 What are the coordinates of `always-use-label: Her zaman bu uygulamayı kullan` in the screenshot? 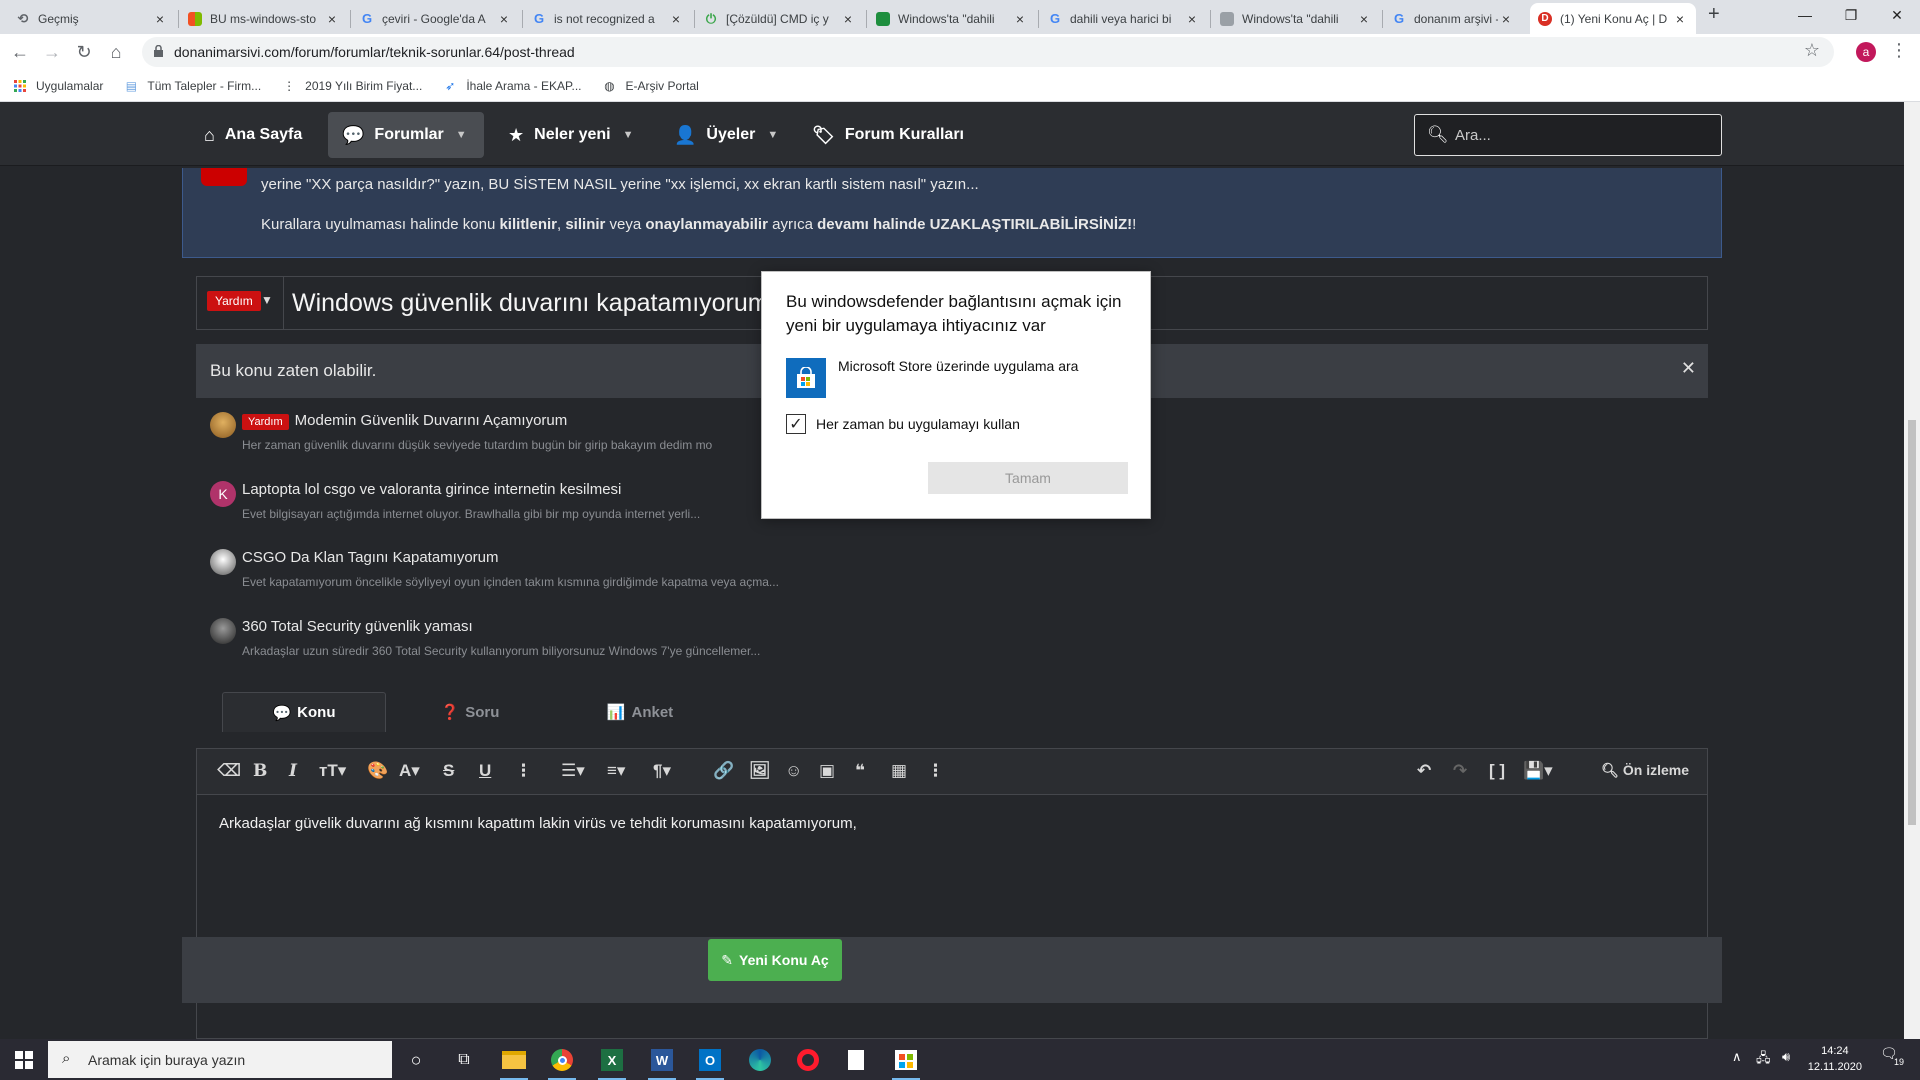 It's located at (918, 424).